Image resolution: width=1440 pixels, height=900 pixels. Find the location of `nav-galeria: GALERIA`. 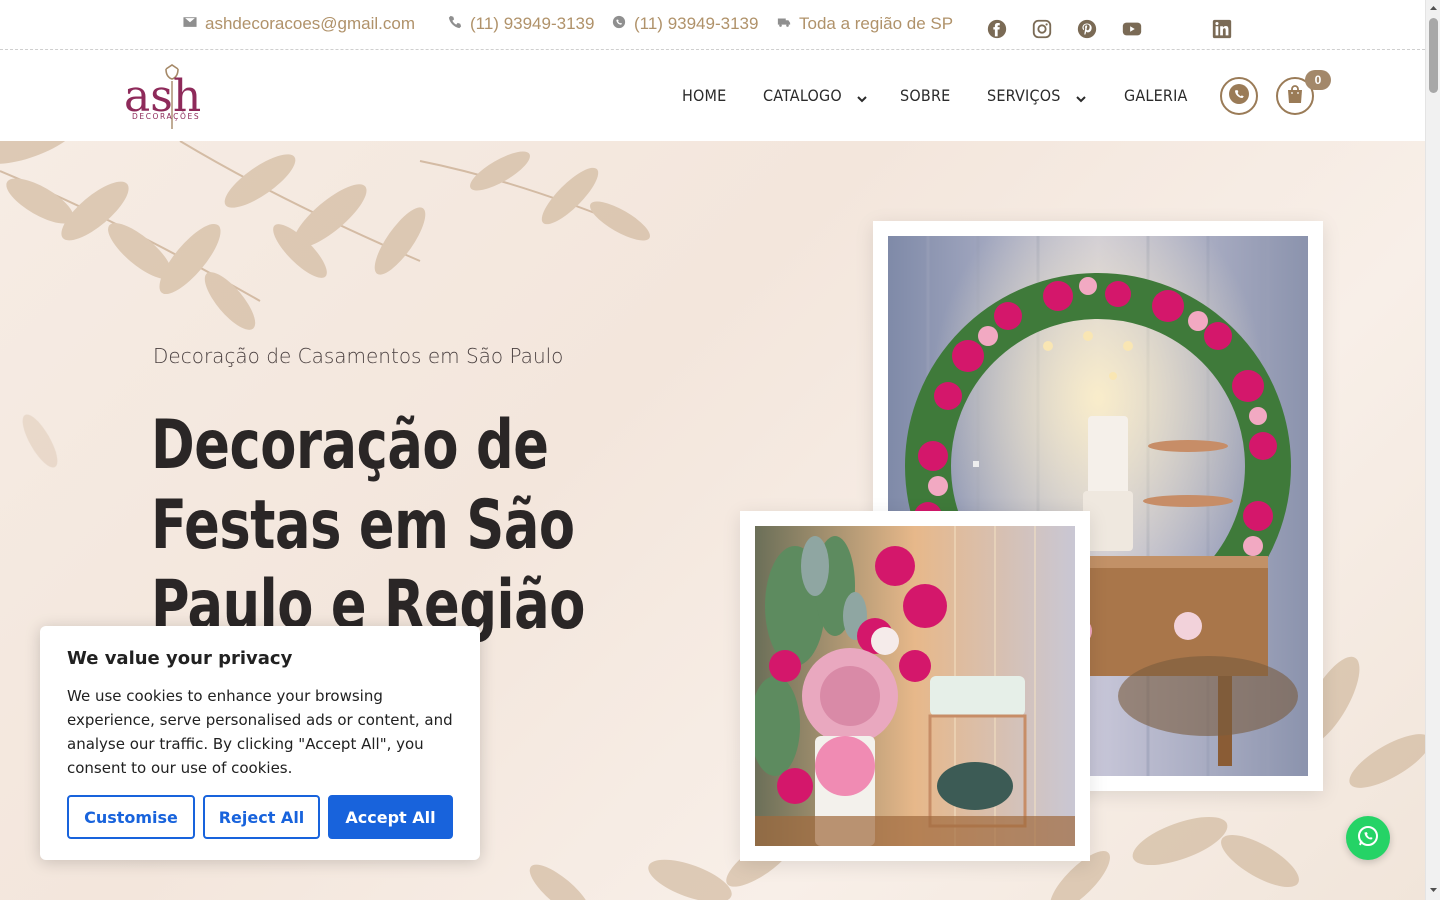

nav-galeria: GALERIA is located at coordinates (1156, 95).